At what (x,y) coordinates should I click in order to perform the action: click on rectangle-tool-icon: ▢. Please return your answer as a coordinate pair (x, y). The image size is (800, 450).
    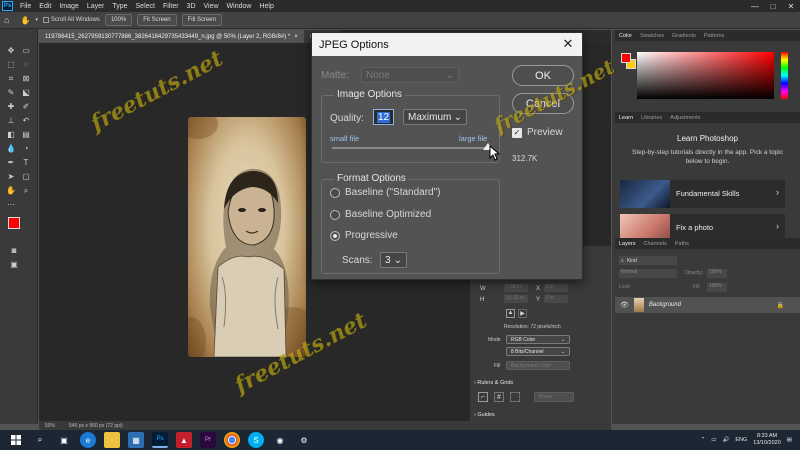
    Looking at the image, I should click on (26, 176).